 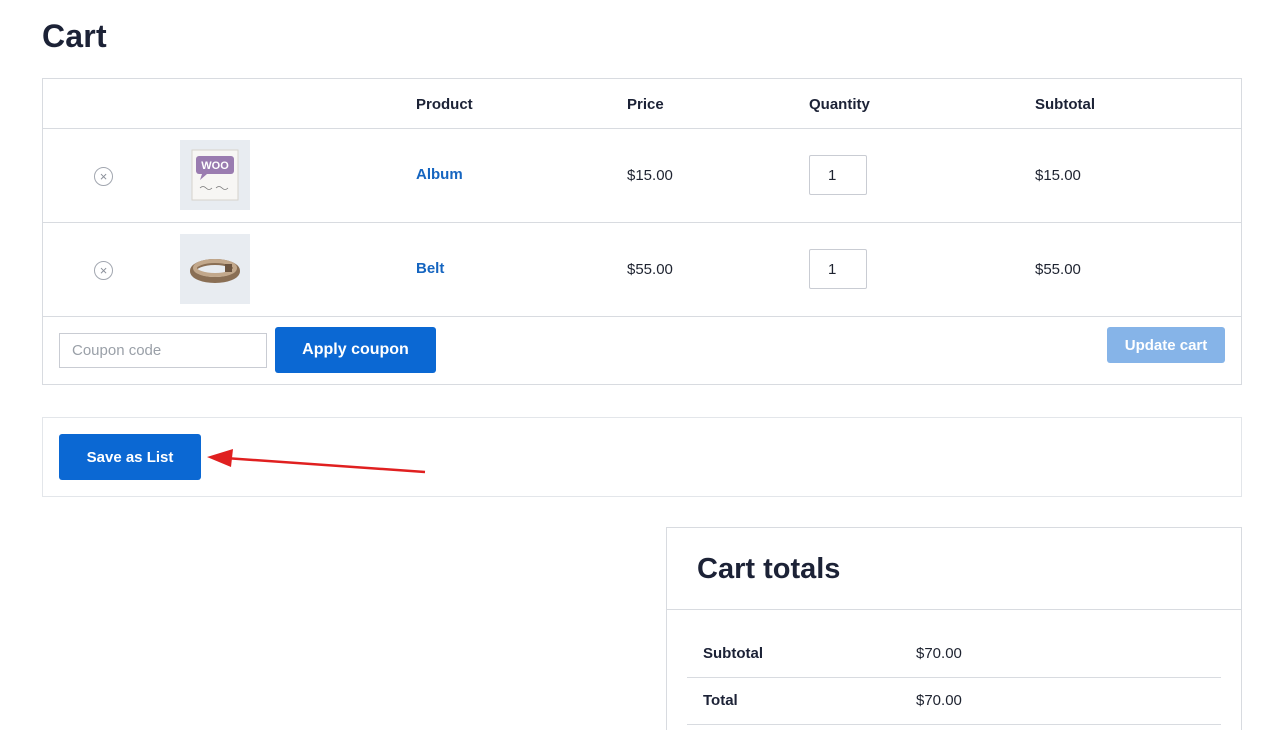 I want to click on cart-item-row: × Belt $55.00 $55.00, so click(x=642, y=270).